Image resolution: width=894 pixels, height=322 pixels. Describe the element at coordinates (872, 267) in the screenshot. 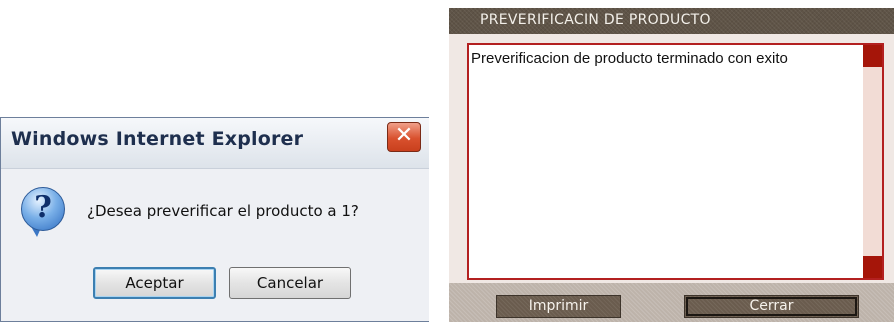

I see `scroll-down-button` at that location.